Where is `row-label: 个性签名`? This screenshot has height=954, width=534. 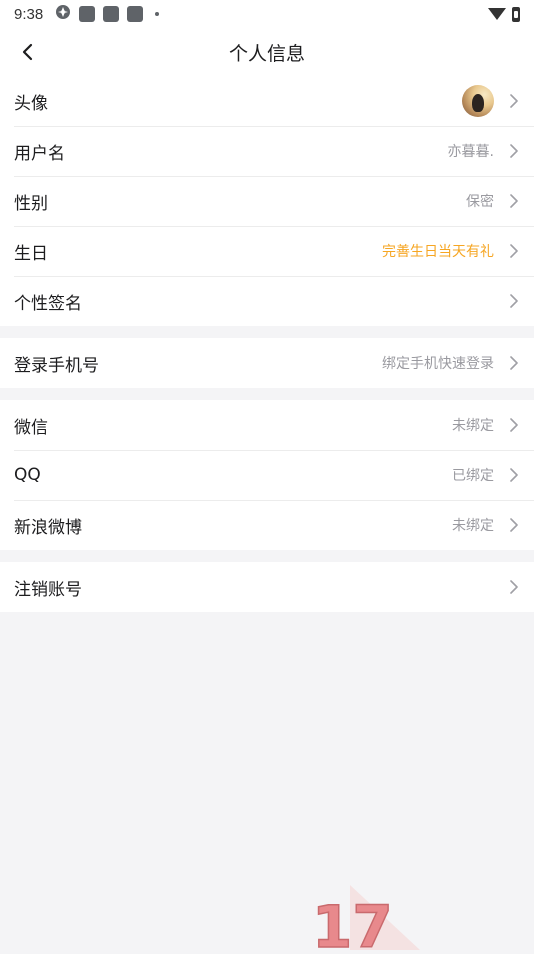 row-label: 个性签名 is located at coordinates (48, 303).